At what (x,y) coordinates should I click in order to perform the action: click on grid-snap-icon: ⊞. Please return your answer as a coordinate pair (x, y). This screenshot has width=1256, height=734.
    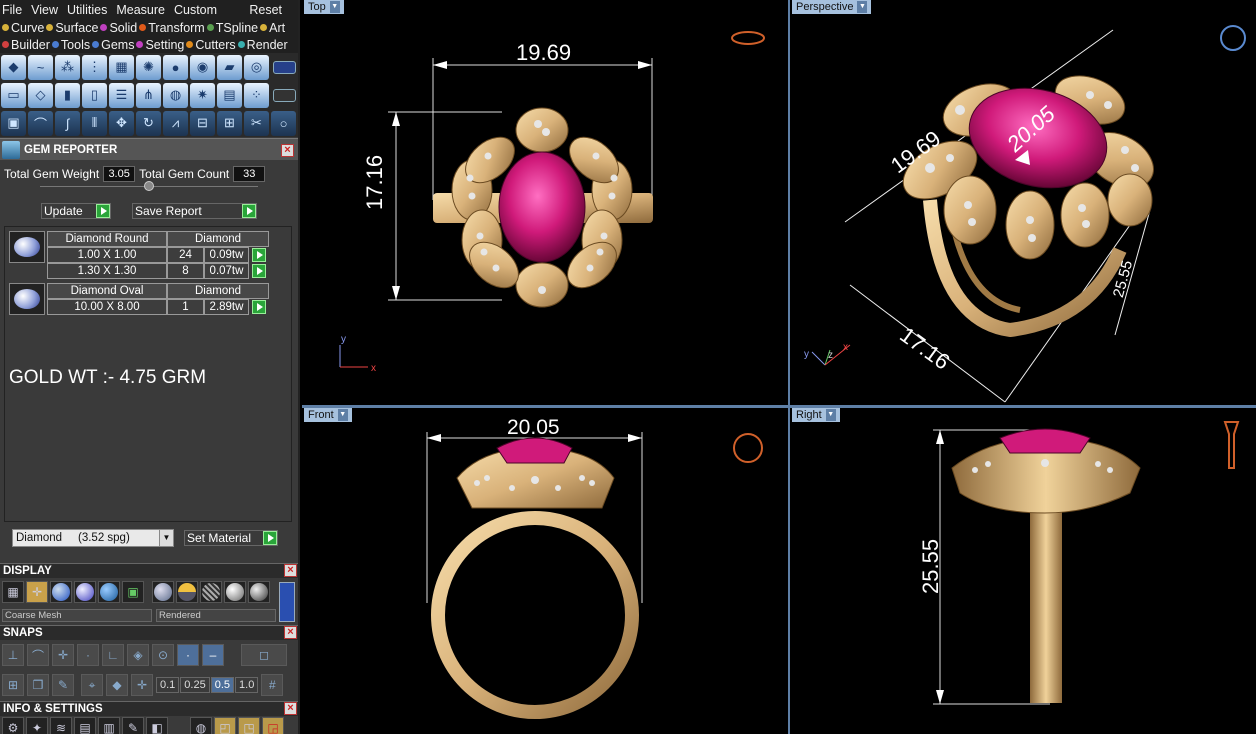
    Looking at the image, I should click on (13, 685).